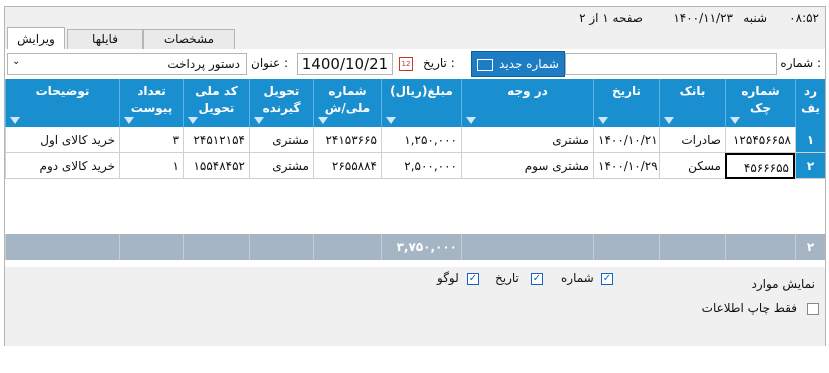 The height and width of the screenshot is (373, 829). What do you see at coordinates (151, 140) in the screenshot?
I see `cell-attachments: ۳` at bounding box center [151, 140].